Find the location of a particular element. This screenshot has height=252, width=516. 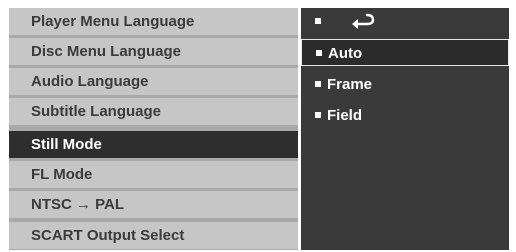

option-label: Frame is located at coordinates (350, 84).